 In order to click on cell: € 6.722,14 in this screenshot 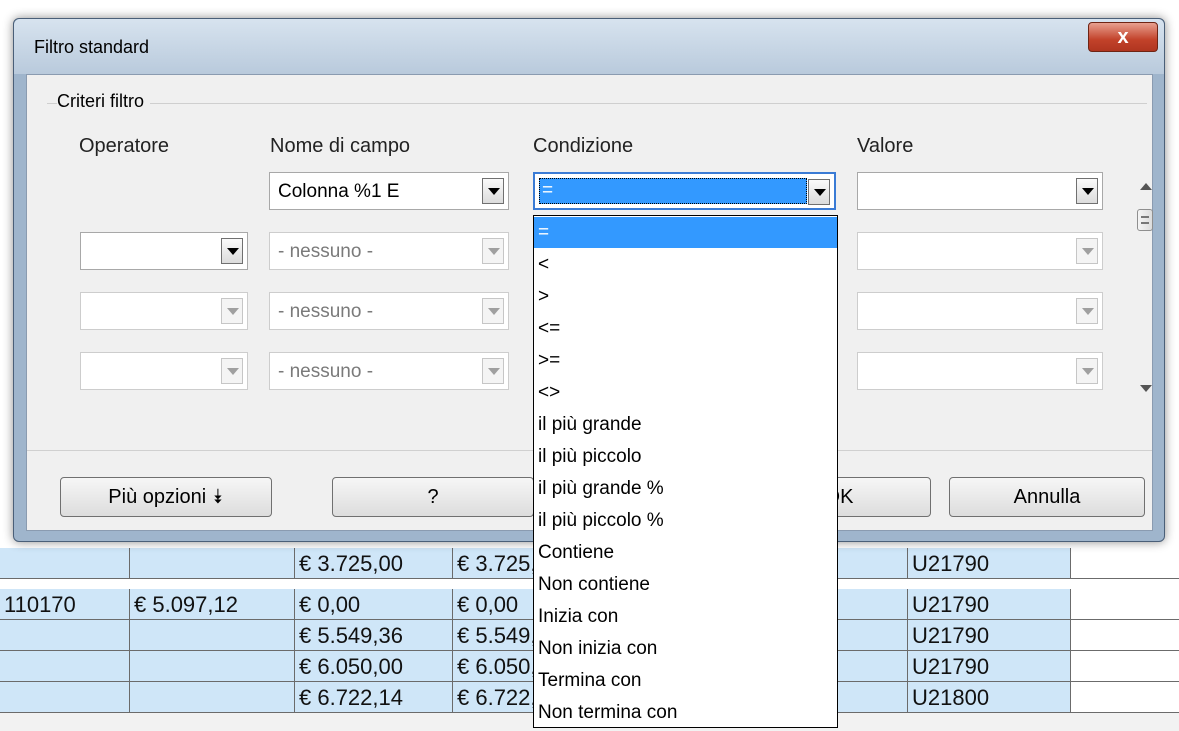, I will do `click(374, 697)`.